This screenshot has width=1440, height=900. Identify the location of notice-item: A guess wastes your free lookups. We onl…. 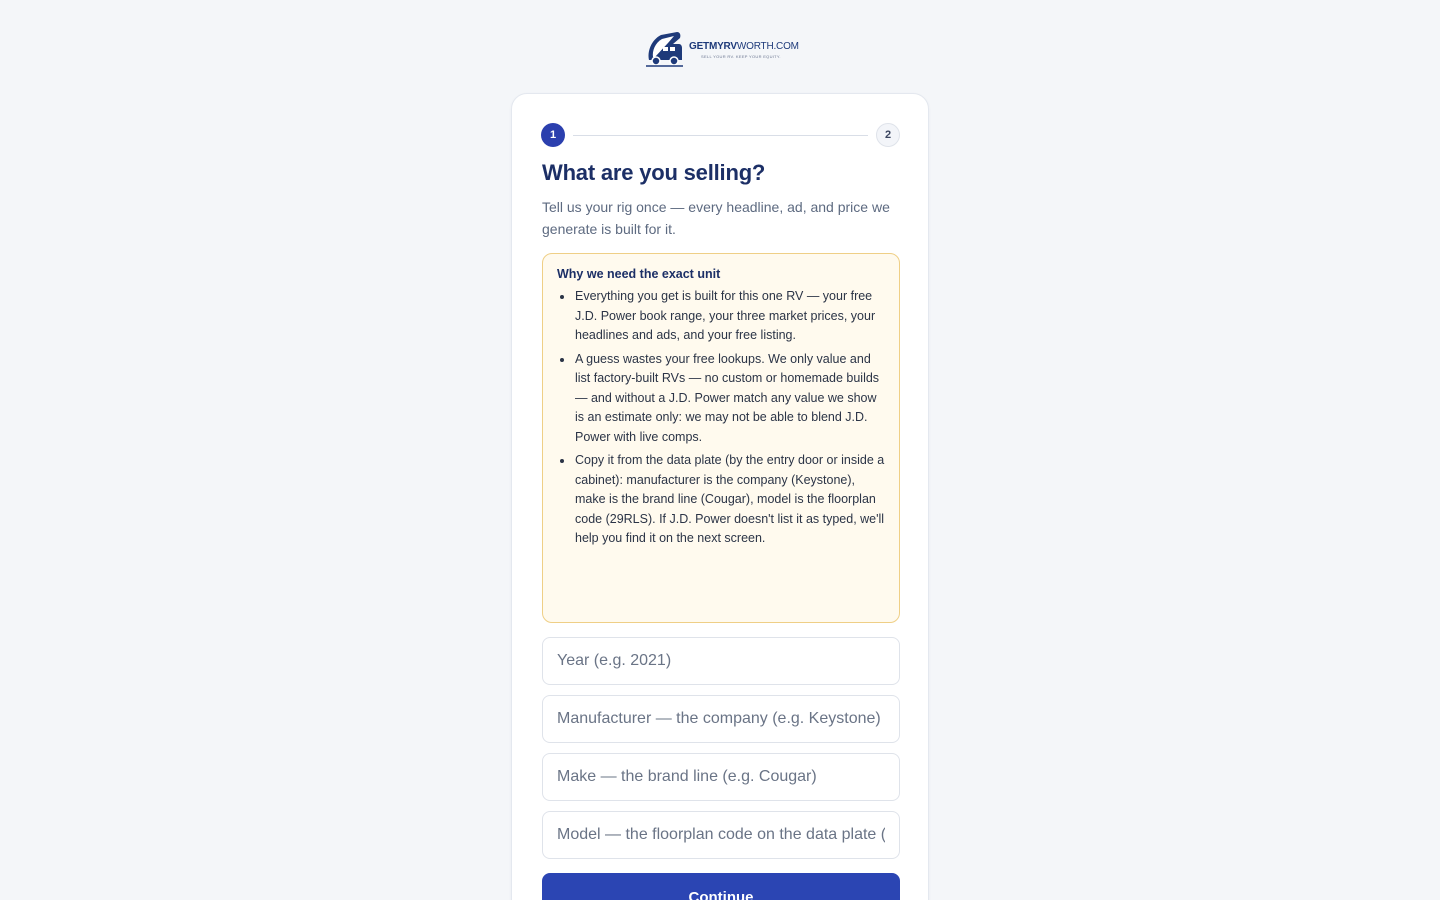
(721, 399).